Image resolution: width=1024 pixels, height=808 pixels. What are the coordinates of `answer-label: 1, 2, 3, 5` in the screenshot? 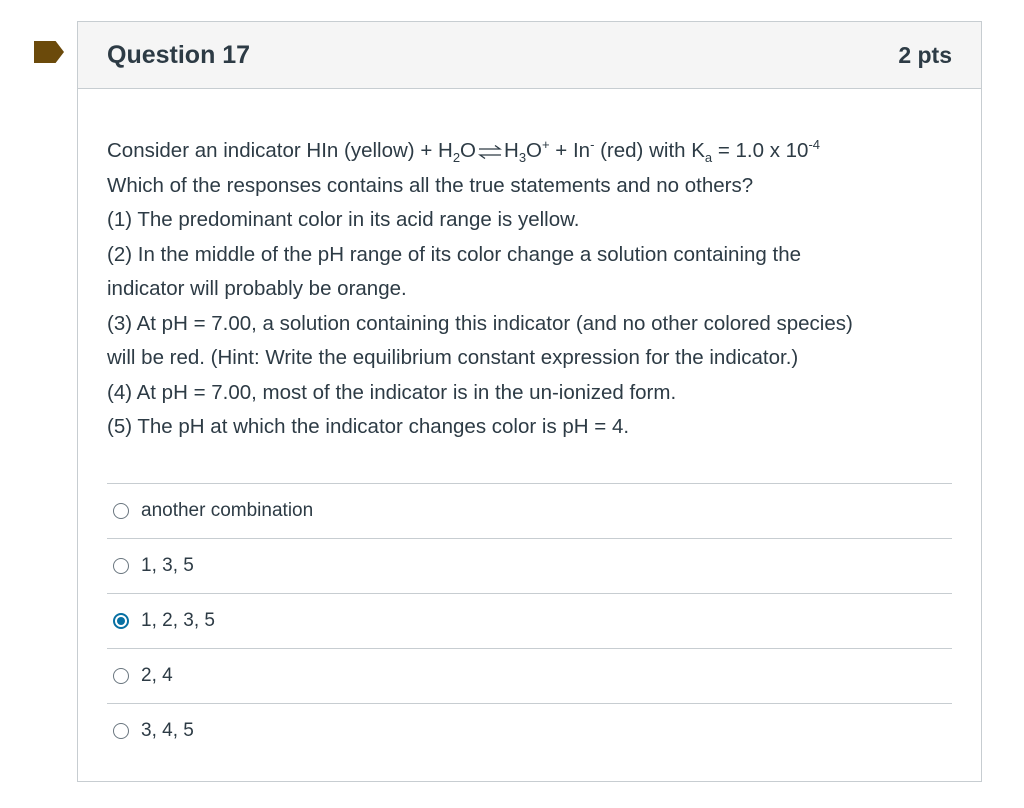 It's located at (178, 621).